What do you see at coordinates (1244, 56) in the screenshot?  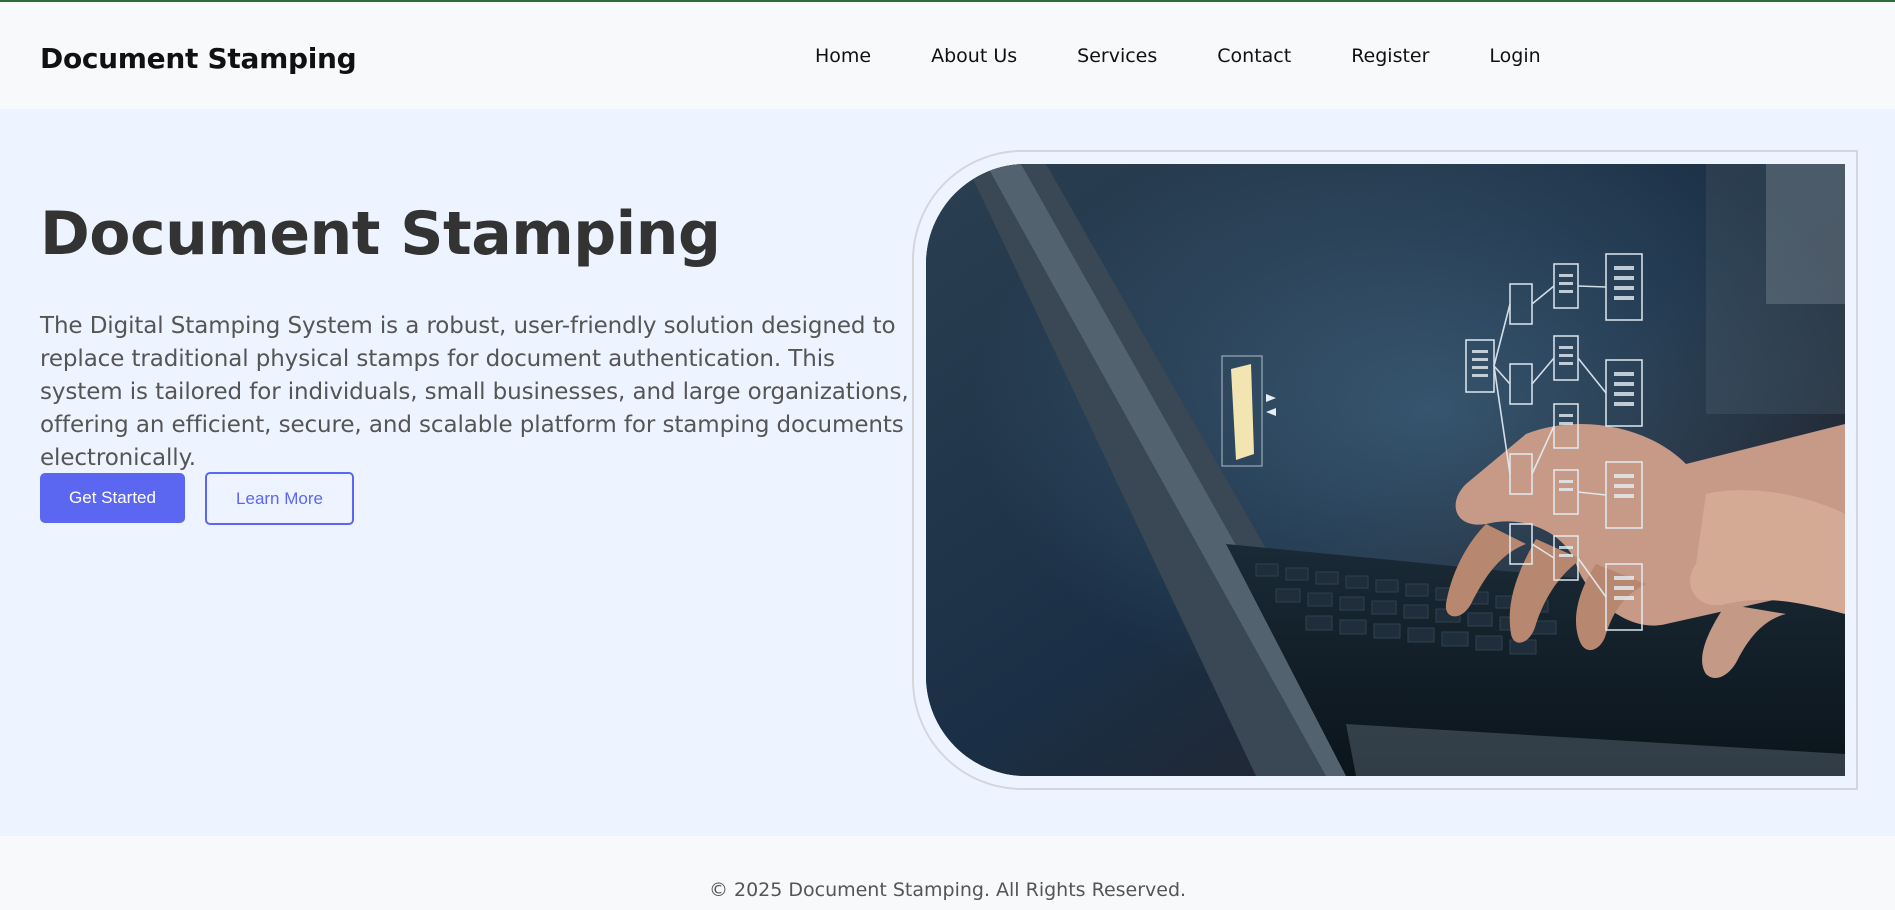 I see `nav-contact: Contact` at bounding box center [1244, 56].